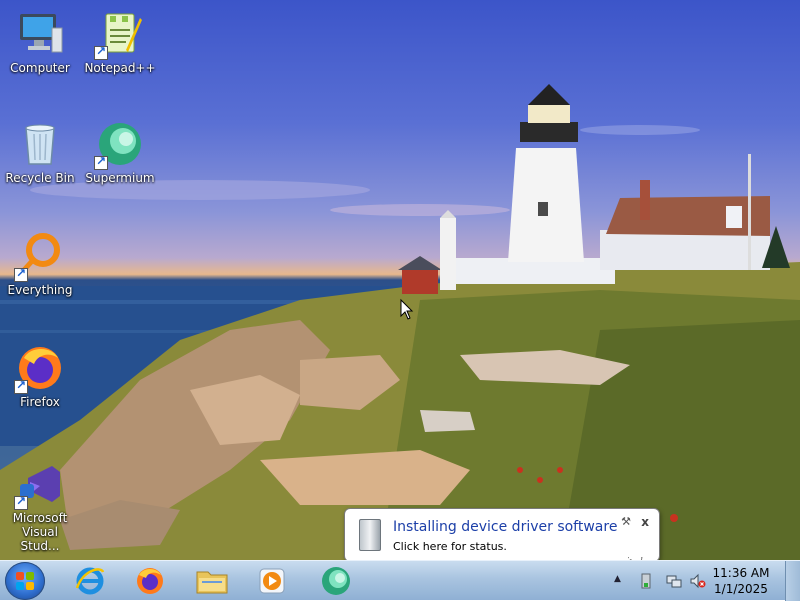 Image resolution: width=800 pixels, height=601 pixels. What do you see at coordinates (741, 573) in the screenshot?
I see `clock-time: 11:36 AM` at bounding box center [741, 573].